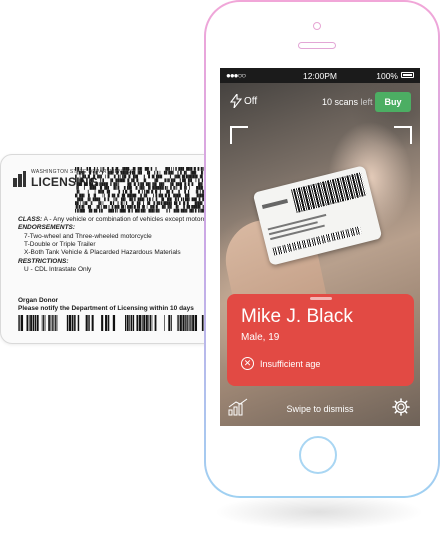 This screenshot has width=443, height=547. What do you see at coordinates (393, 102) in the screenshot?
I see `buy-button: Buy` at bounding box center [393, 102].